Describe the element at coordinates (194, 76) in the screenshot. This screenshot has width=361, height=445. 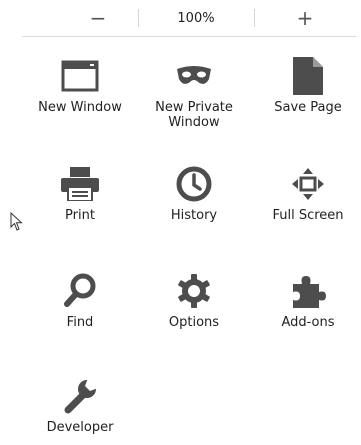
I see `mask-icon` at that location.